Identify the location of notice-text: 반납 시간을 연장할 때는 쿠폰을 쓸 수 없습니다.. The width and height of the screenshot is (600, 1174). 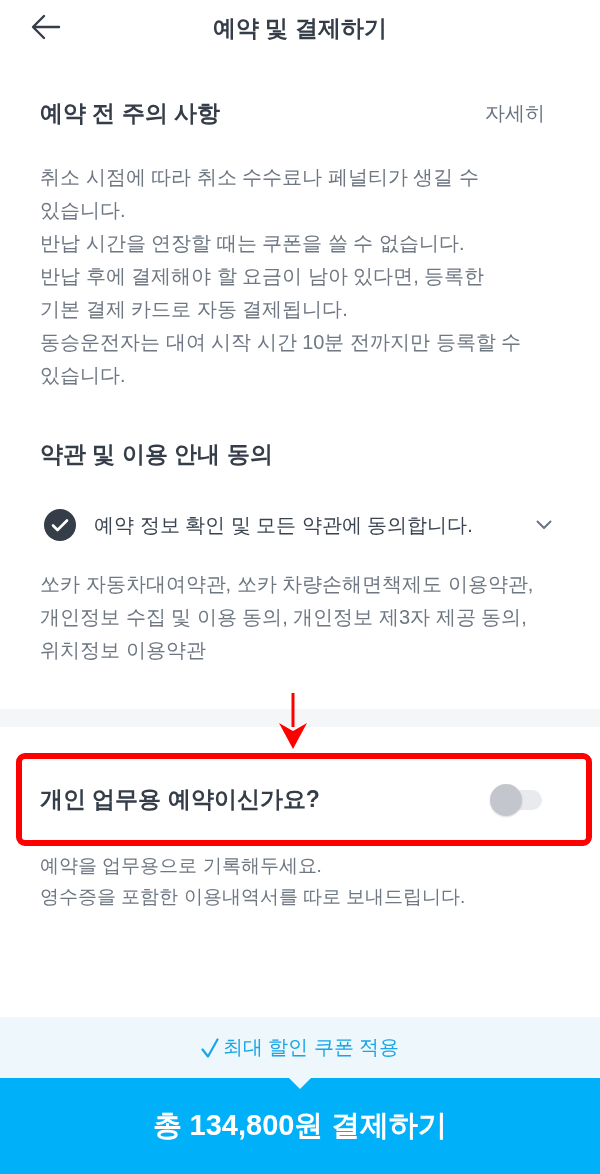
(253, 243).